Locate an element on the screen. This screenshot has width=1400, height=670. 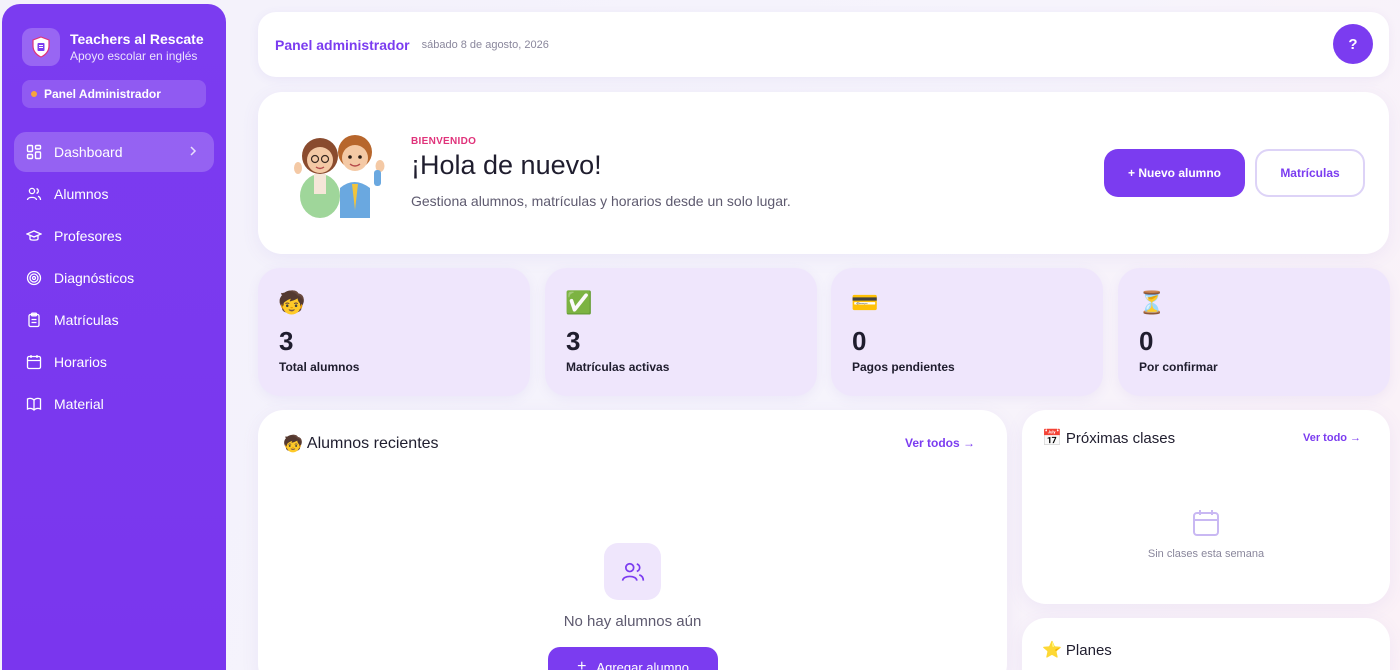
sidebar-item-alumnos: Alumnos is located at coordinates (114, 194).